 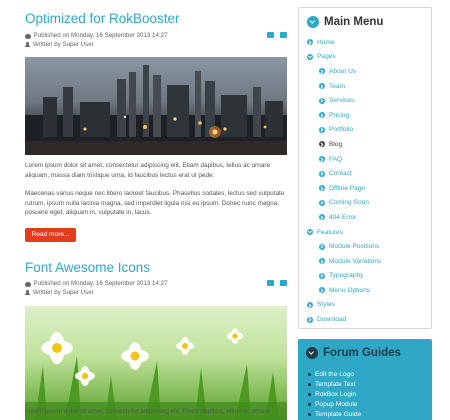 What do you see at coordinates (366, 276) in the screenshot?
I see `menu-item-typography: Typography` at bounding box center [366, 276].